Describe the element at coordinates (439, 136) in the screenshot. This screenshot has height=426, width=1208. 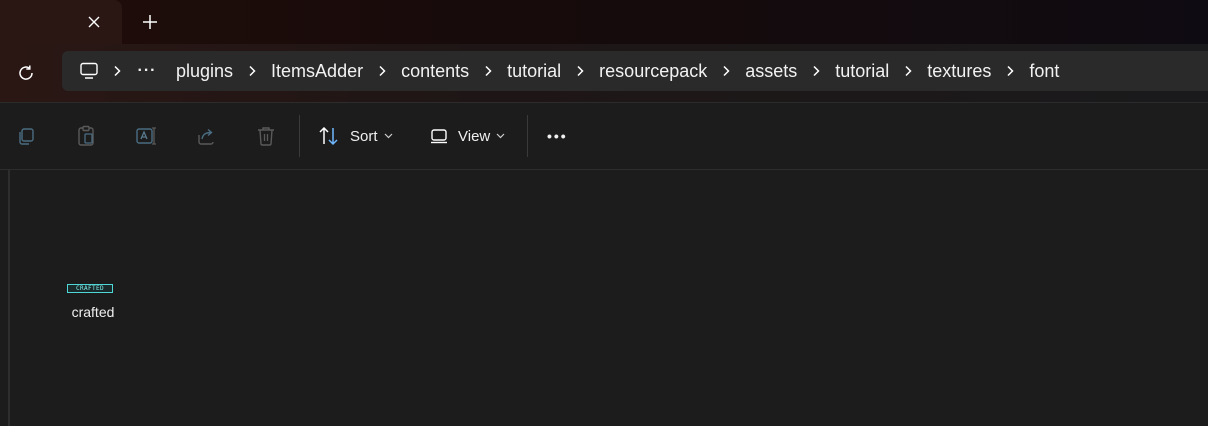
I see `view-icon` at that location.